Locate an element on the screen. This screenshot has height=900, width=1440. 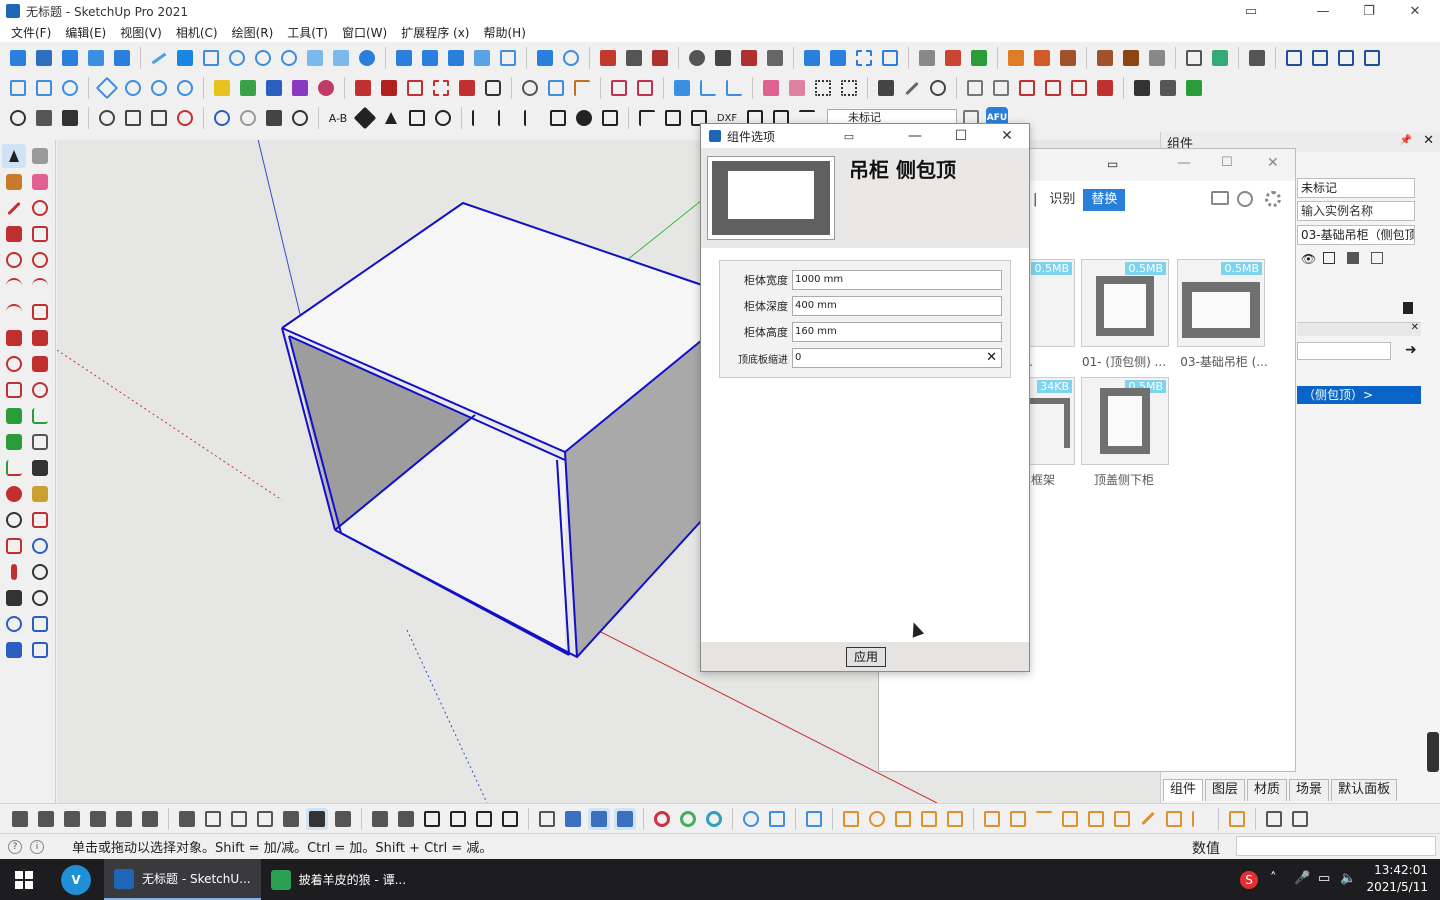
pencil-orange-icon is located at coordinates (1148, 819).